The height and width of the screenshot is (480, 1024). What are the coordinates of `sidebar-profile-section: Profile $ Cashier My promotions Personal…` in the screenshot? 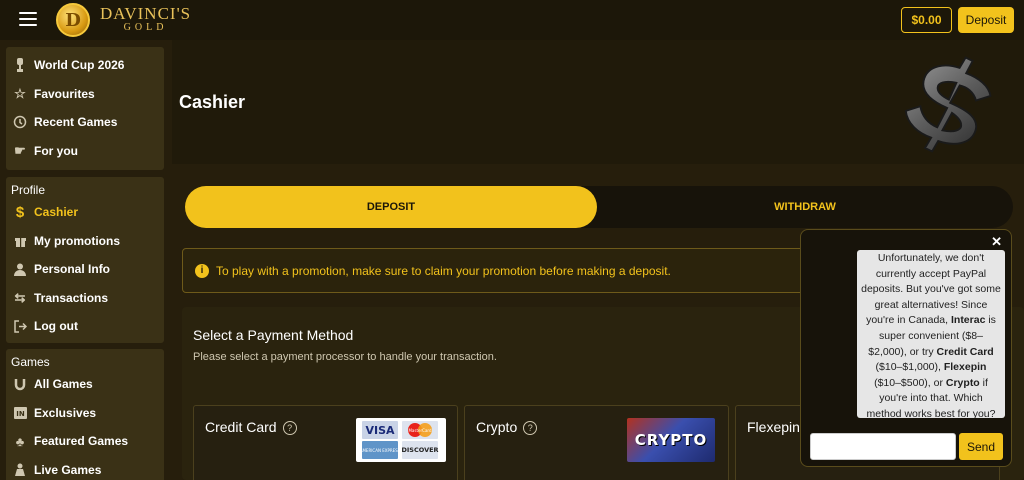 It's located at (85, 260).